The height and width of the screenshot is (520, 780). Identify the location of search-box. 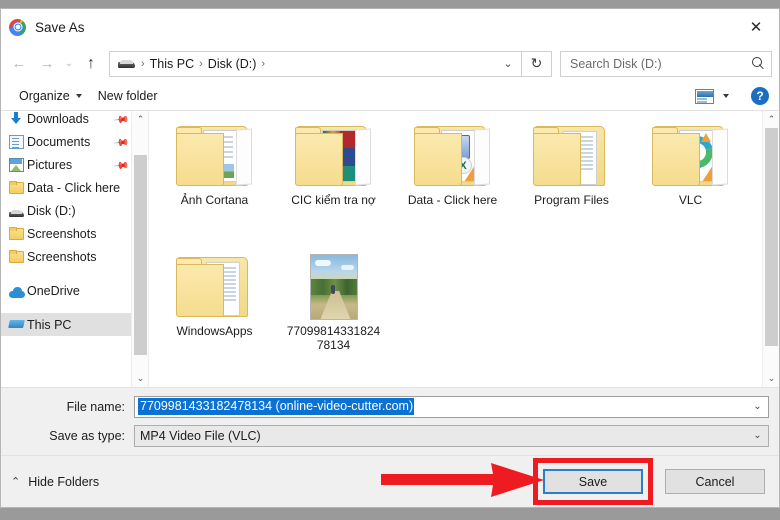
(666, 63).